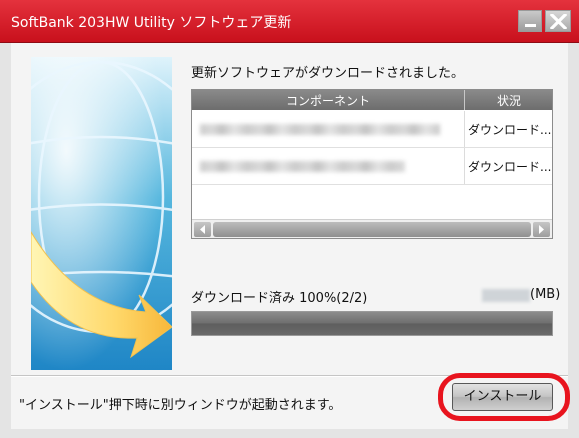  What do you see at coordinates (530, 25) in the screenshot?
I see `minimize-icon` at bounding box center [530, 25].